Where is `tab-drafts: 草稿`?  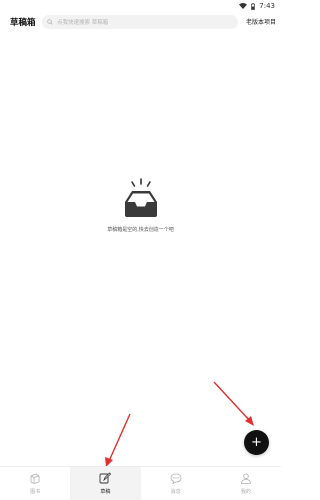
tab-drafts: 草稿 is located at coordinates (105, 483).